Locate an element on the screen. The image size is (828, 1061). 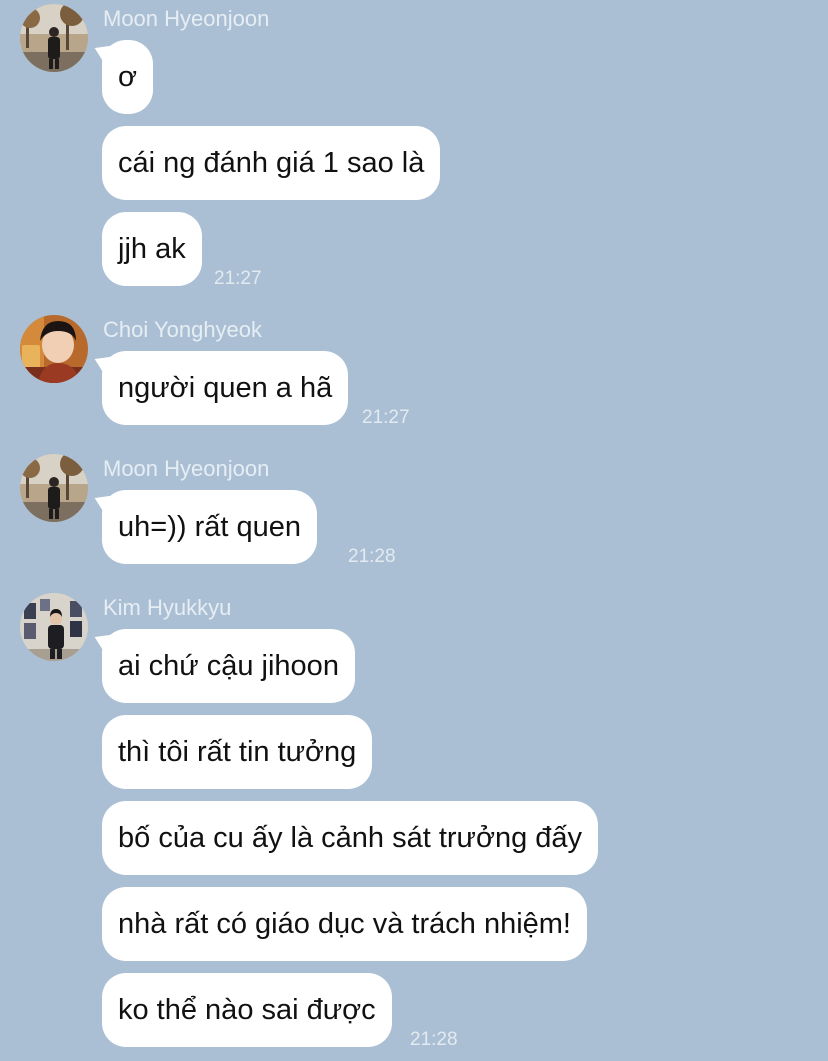
message-bubble: cái ng đánh giá 1 sao là is located at coordinates (271, 163).